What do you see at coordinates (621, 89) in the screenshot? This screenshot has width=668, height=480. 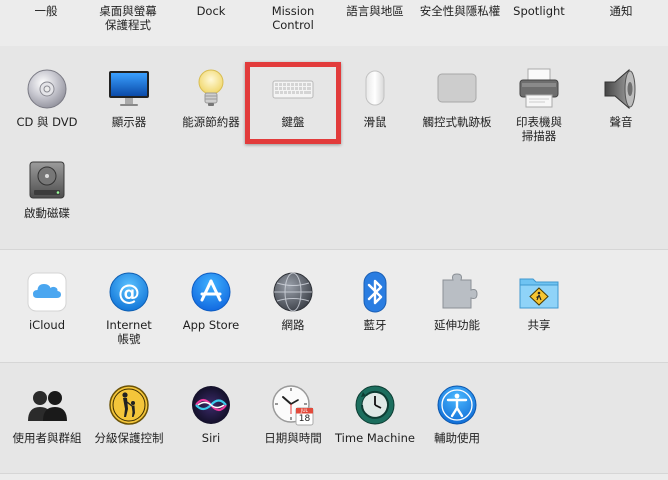 I see `speaker-icon` at bounding box center [621, 89].